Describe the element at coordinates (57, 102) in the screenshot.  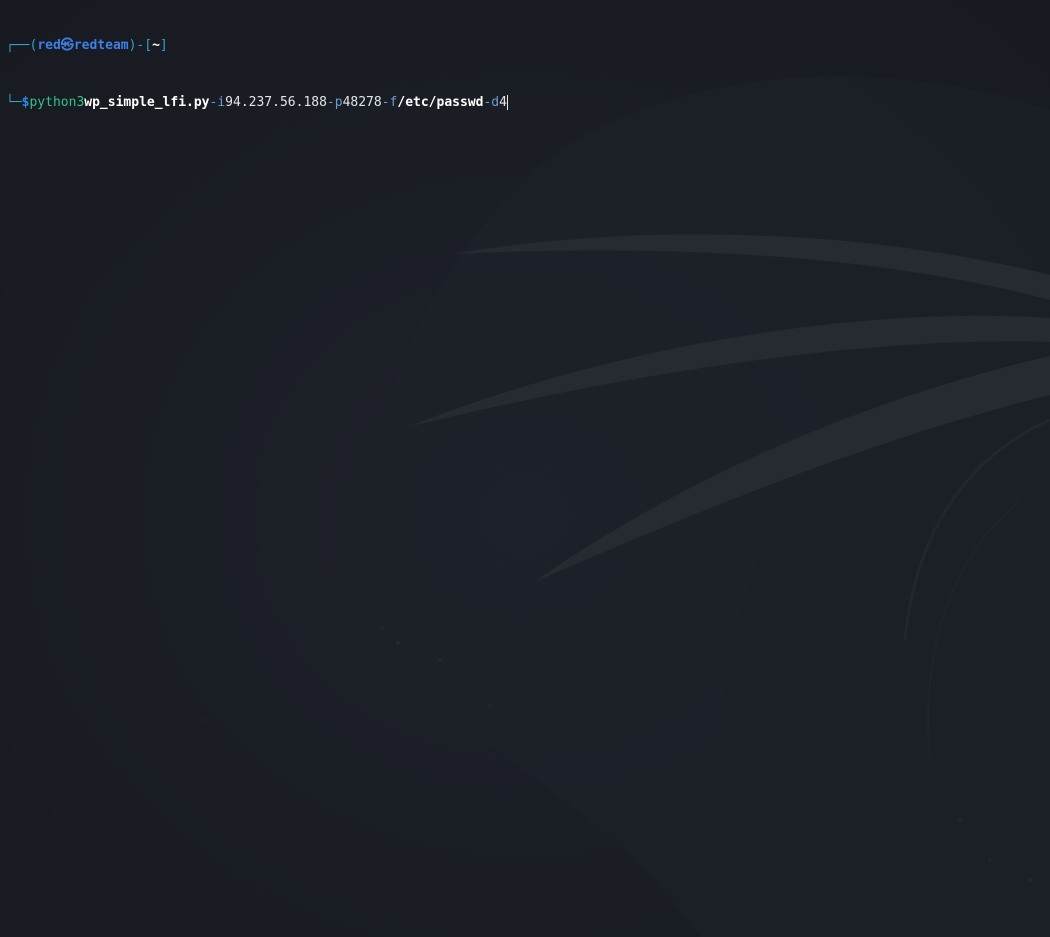
I see `command-interpreter: python3` at that location.